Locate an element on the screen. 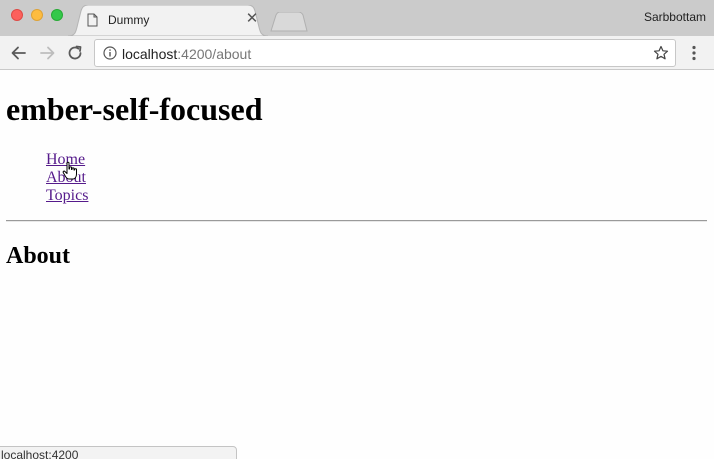 This screenshot has height=459, width=714. window-close-button is located at coordinates (17, 15).